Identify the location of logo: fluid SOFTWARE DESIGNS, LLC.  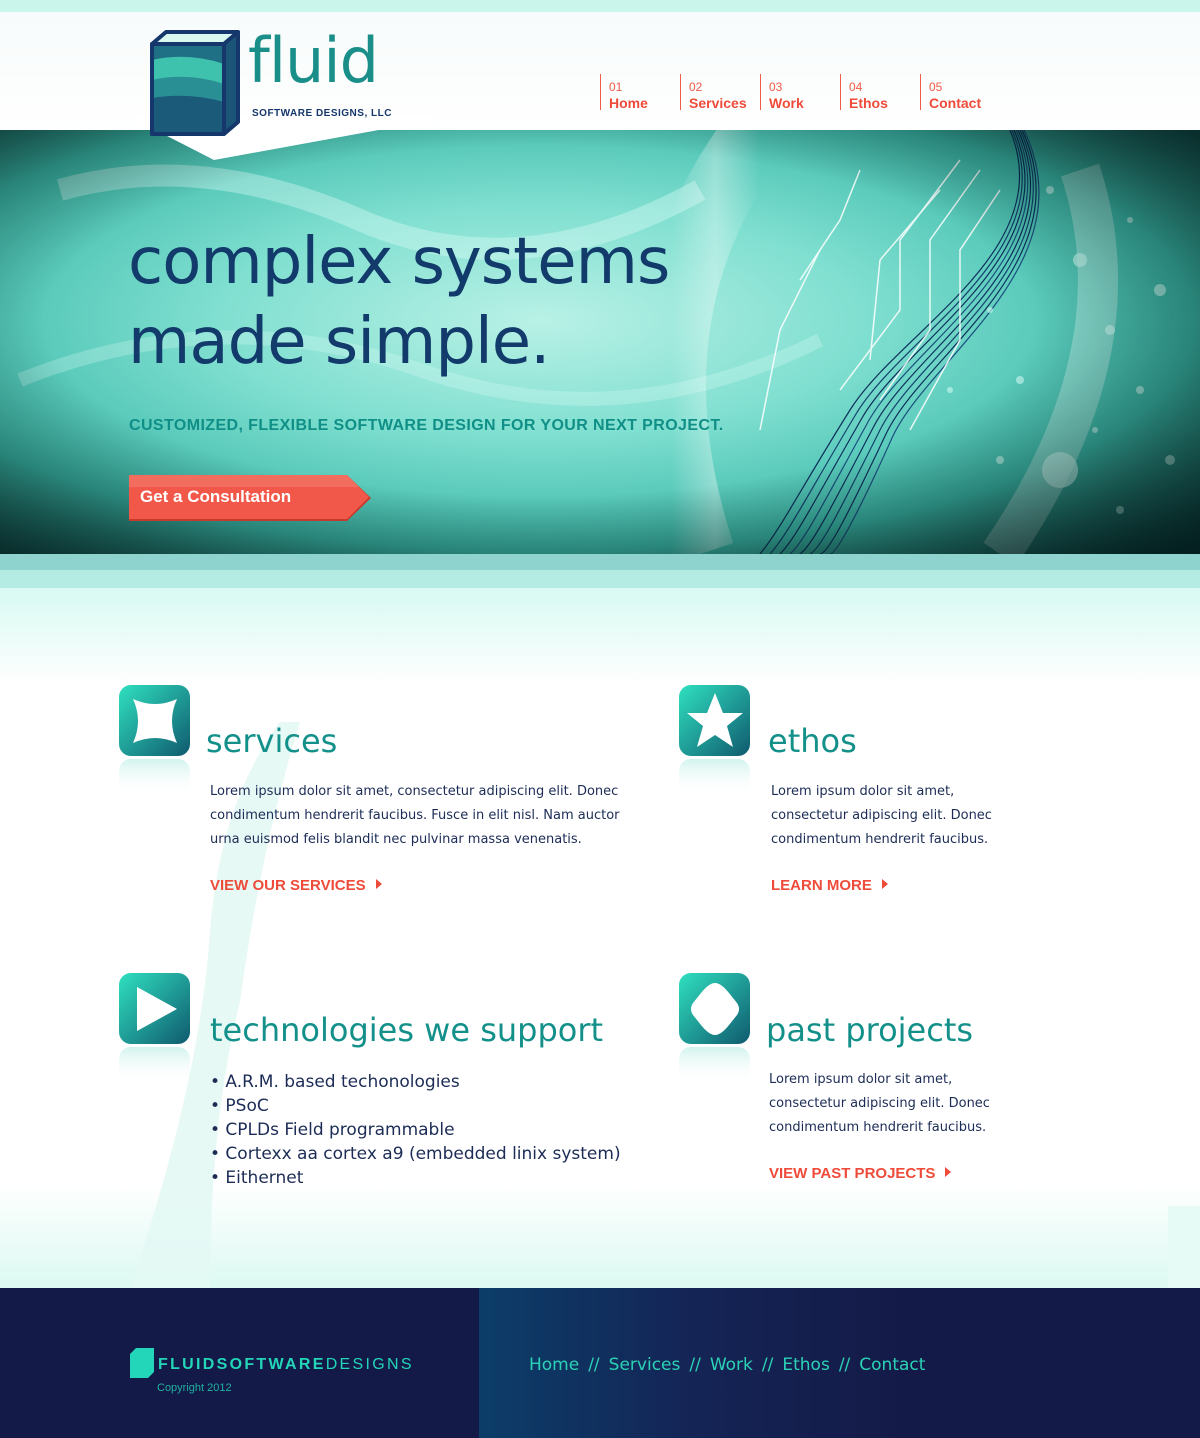
(280, 87).